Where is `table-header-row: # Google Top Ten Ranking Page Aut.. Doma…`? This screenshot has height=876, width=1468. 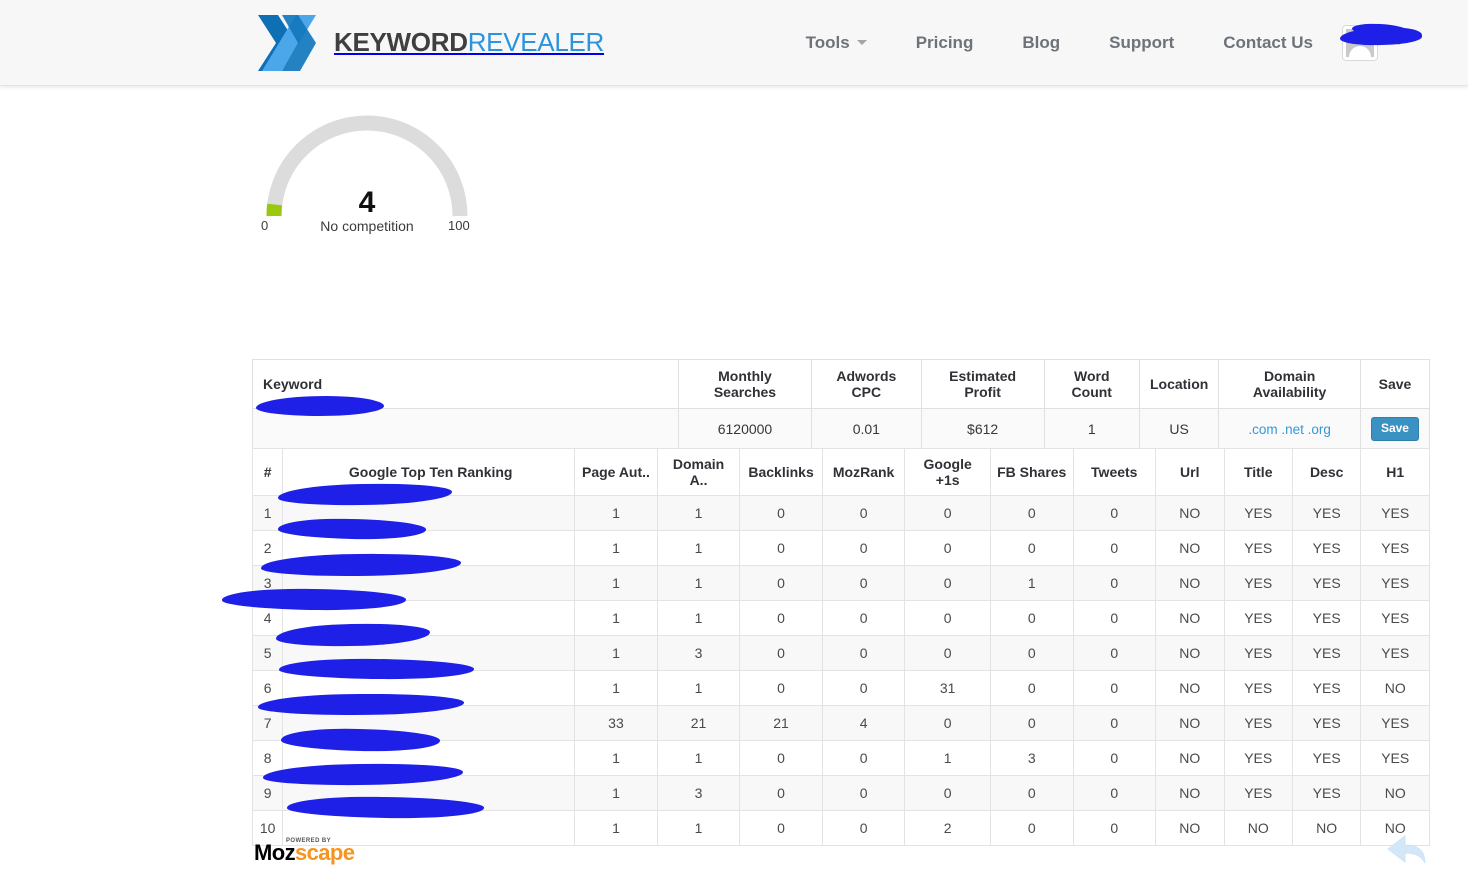 table-header-row: # Google Top Ten Ranking Page Aut.. Doma… is located at coordinates (840, 472).